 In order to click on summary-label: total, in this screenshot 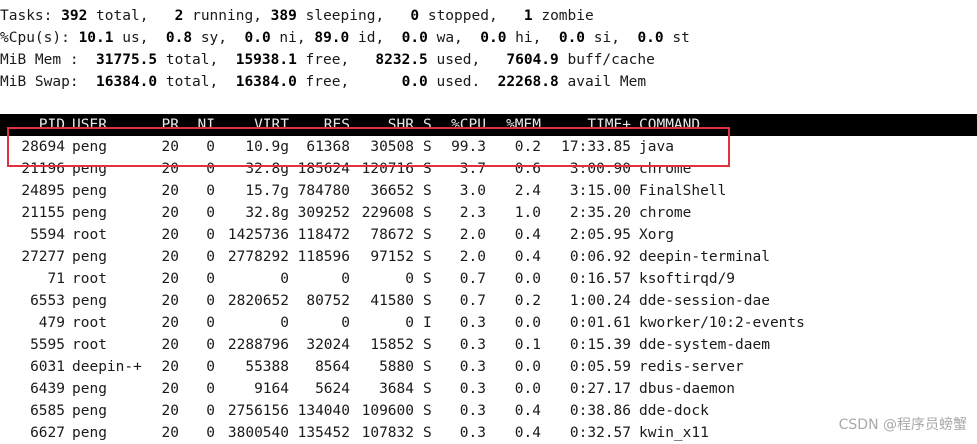, I will do `click(196, 60)`.